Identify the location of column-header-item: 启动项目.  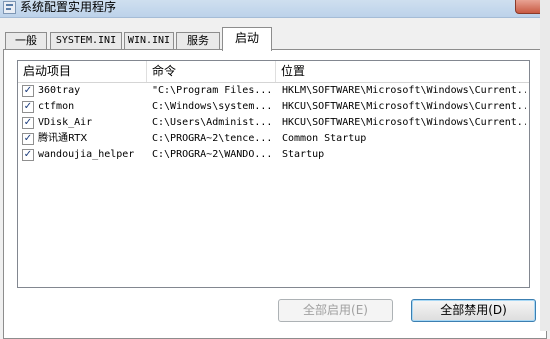
(82, 71).